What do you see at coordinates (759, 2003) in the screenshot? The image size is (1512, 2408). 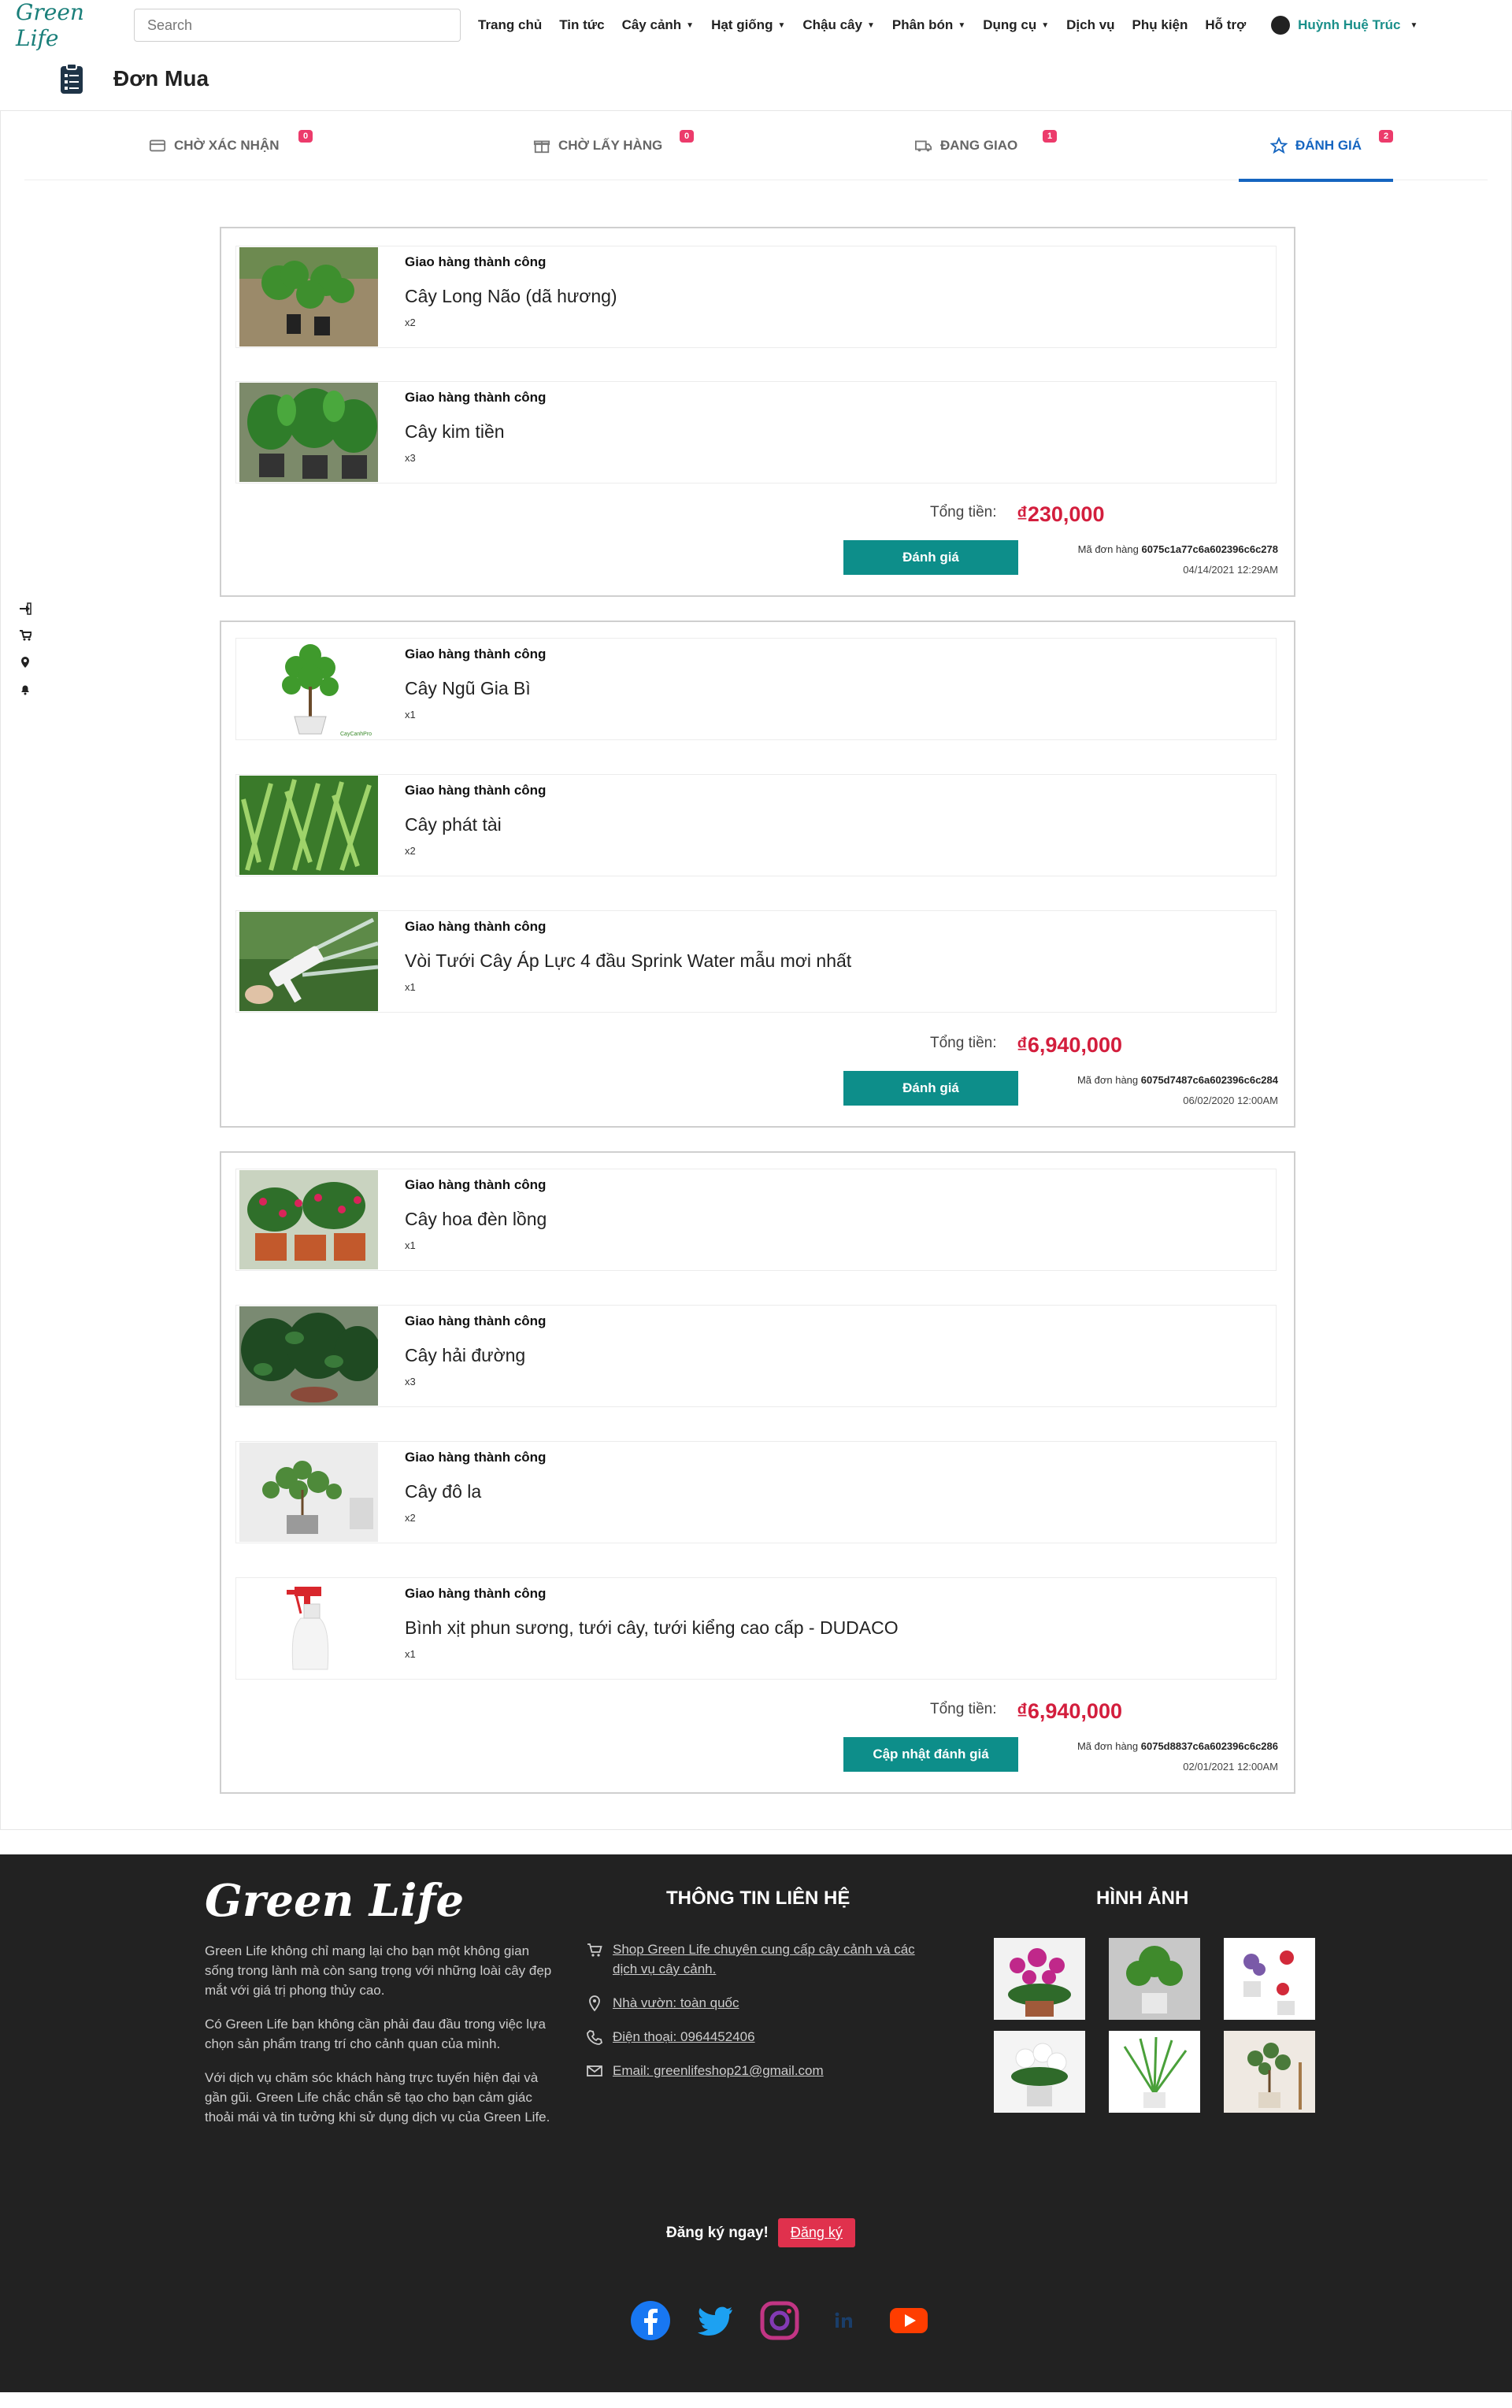 I see `contact-address: Nhà vườn: toàn quốc` at bounding box center [759, 2003].